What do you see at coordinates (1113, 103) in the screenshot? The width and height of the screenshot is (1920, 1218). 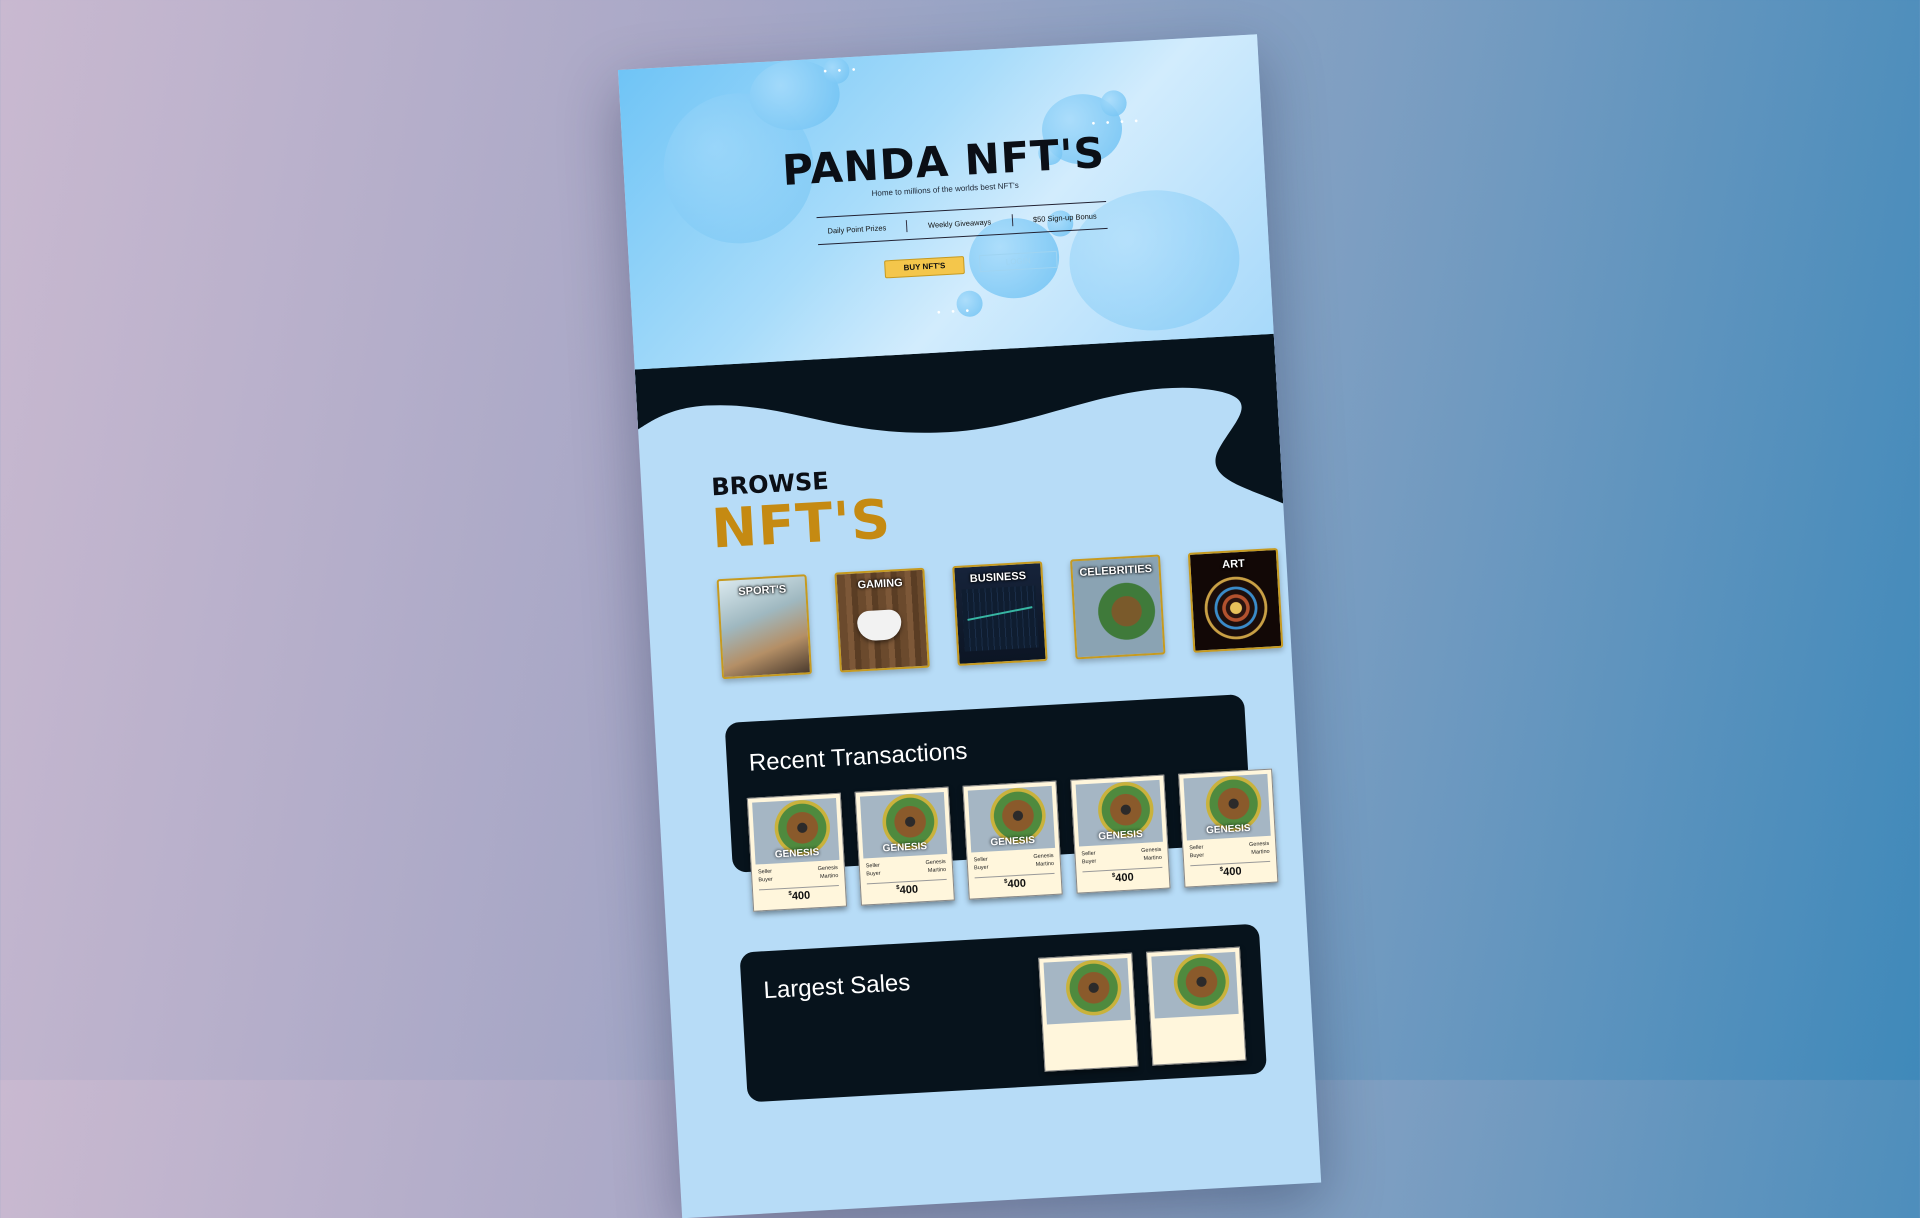 I see `decor-bubble` at bounding box center [1113, 103].